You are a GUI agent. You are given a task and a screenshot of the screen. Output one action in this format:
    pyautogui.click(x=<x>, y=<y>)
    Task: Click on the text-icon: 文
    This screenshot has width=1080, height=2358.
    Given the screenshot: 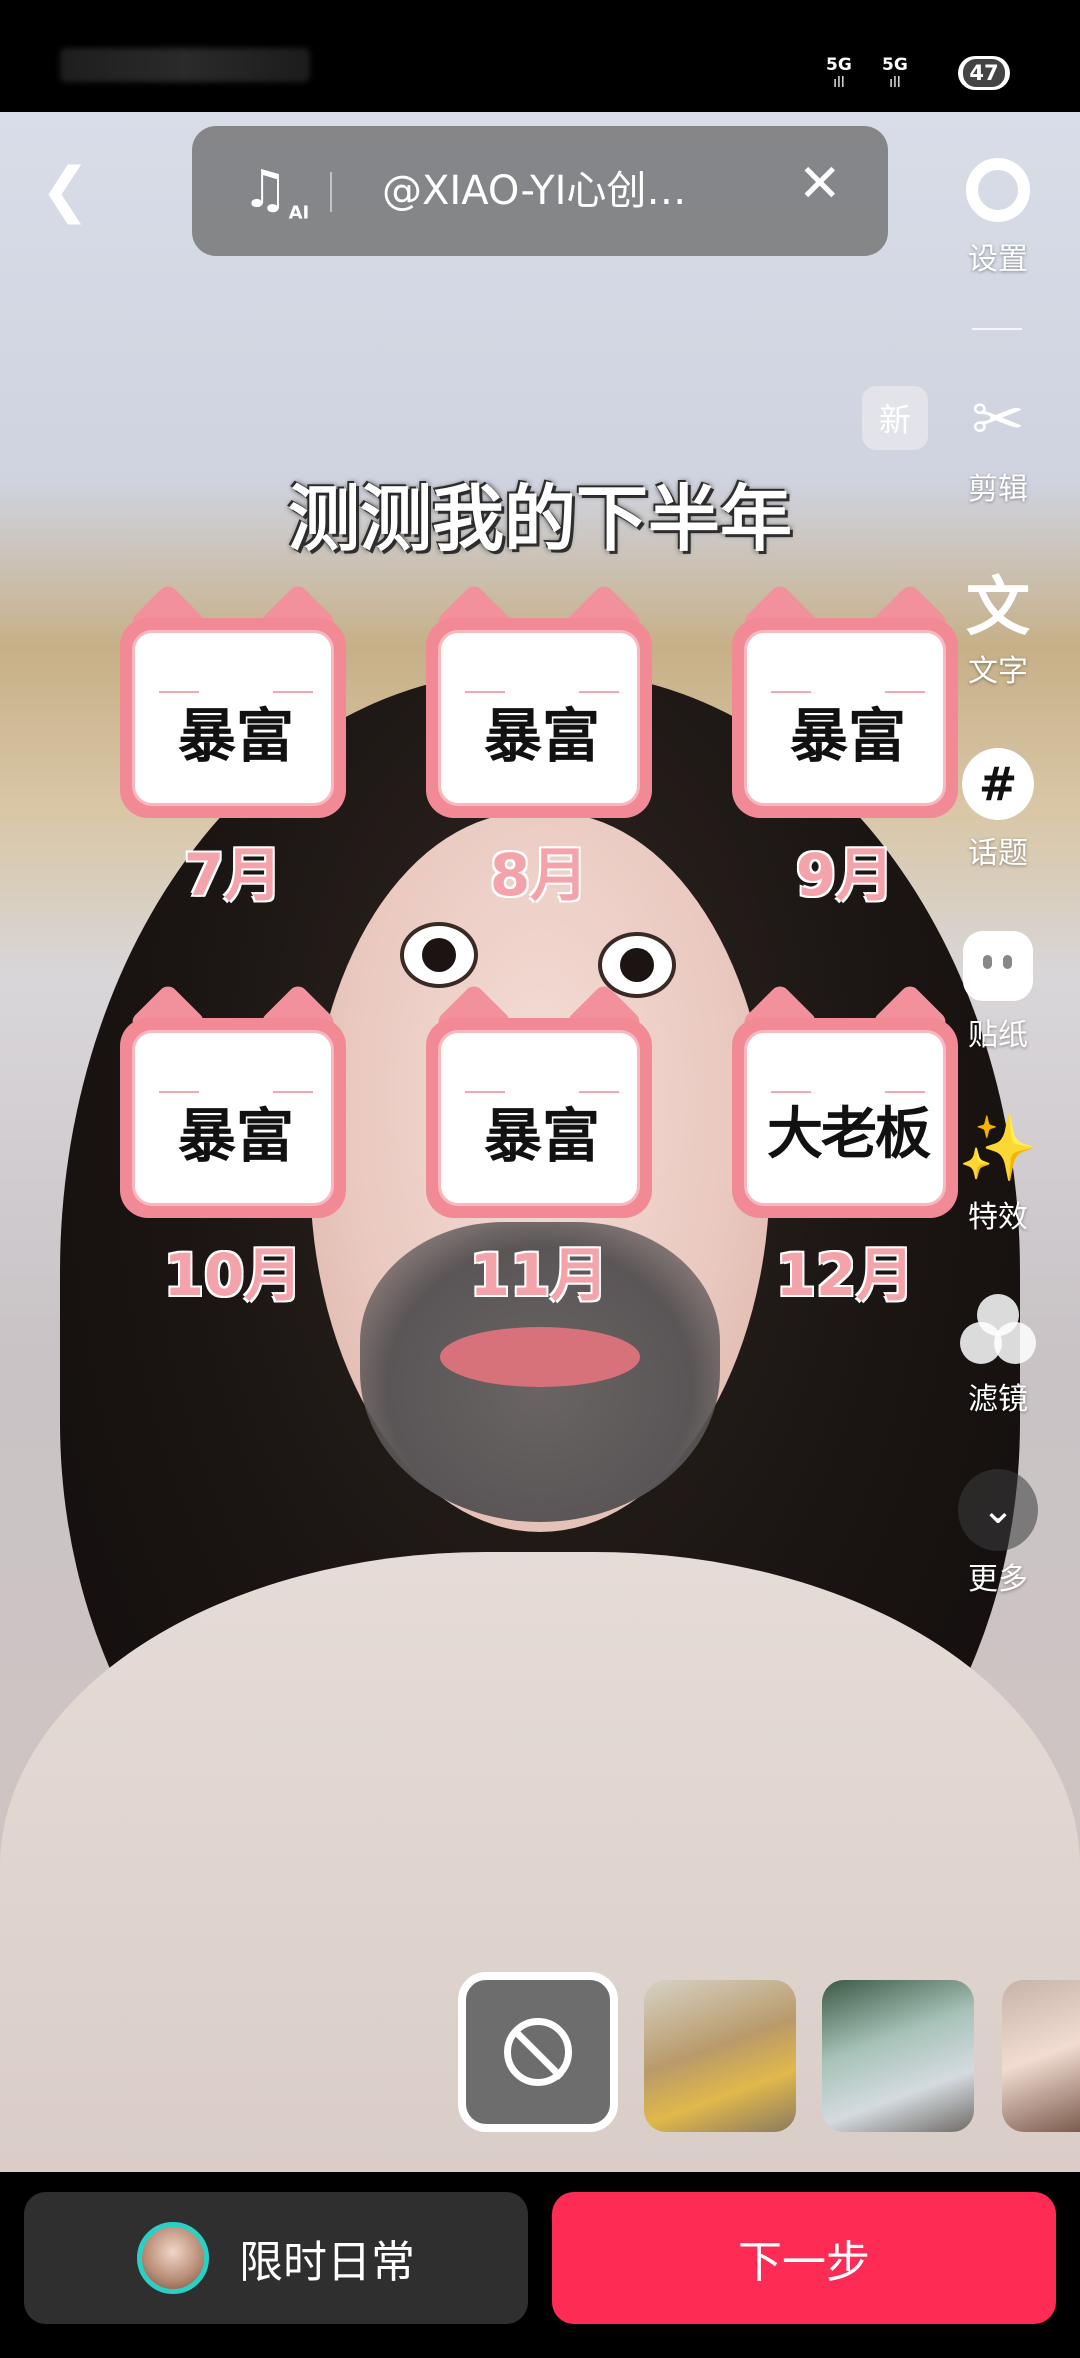 What is the action you would take?
    pyautogui.click(x=998, y=608)
    